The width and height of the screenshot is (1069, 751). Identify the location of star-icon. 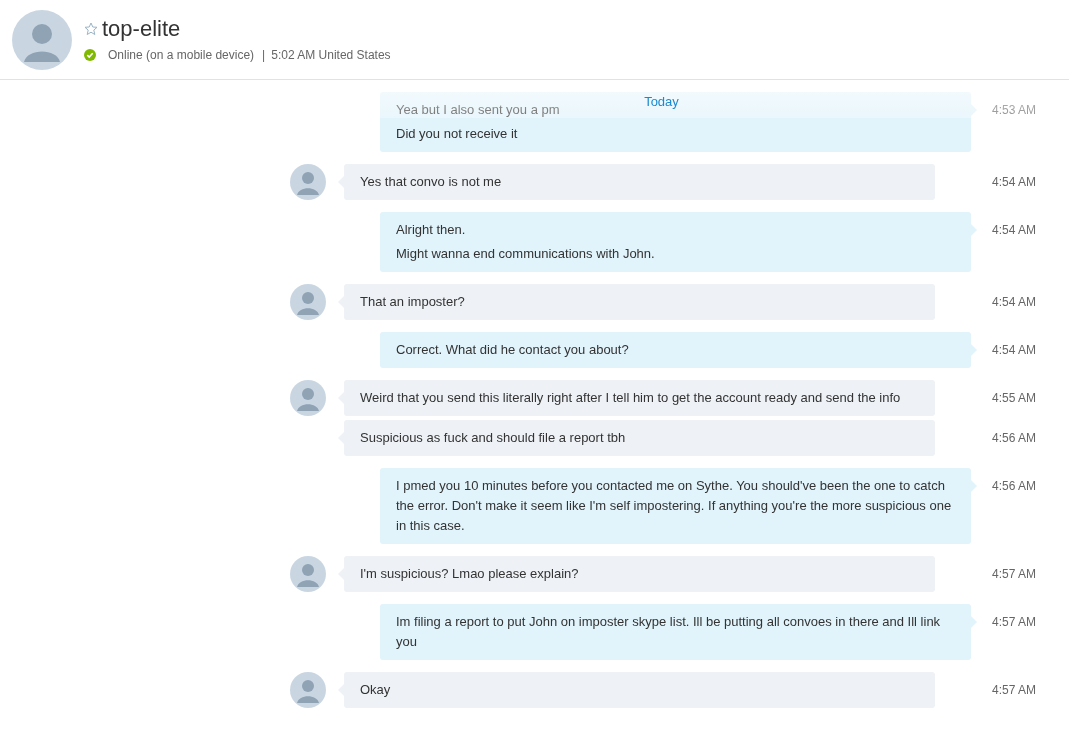
(91, 28).